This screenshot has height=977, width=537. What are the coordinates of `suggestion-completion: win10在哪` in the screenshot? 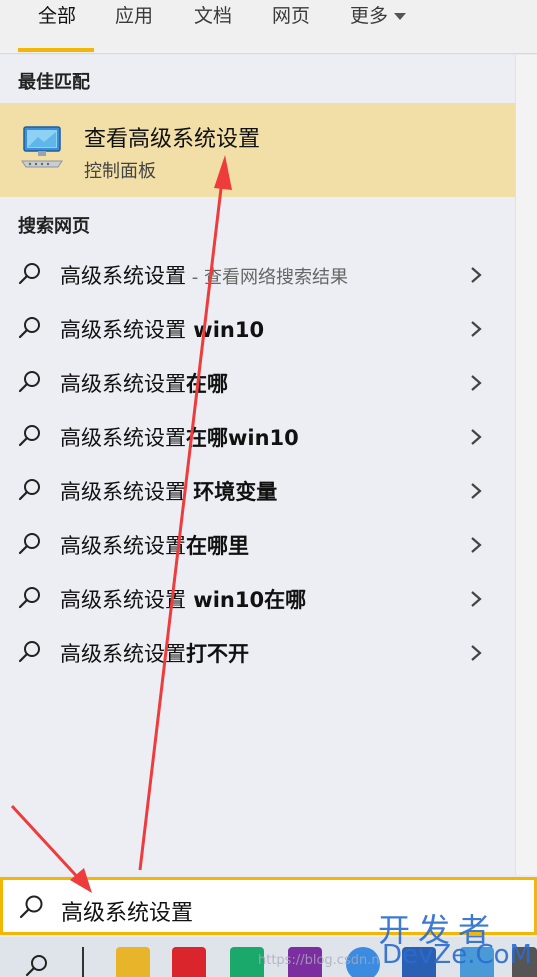 It's located at (246, 600).